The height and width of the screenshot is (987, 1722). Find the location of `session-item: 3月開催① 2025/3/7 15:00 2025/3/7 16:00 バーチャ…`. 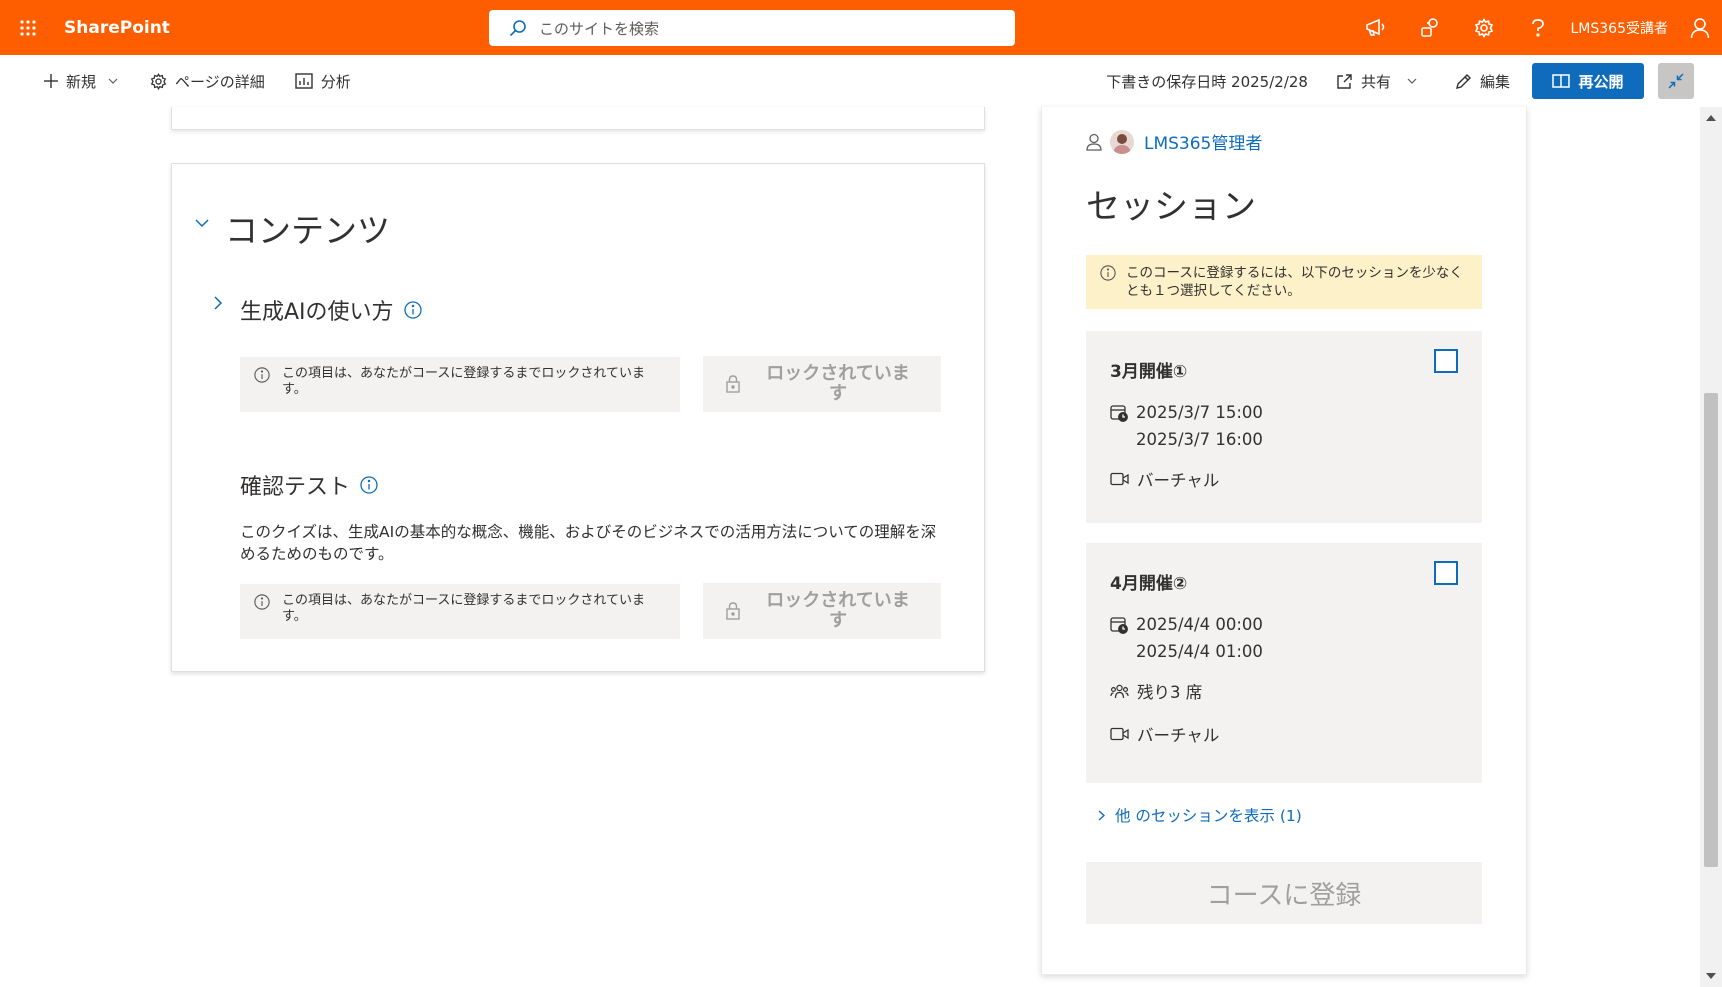

session-item: 3月開催① 2025/3/7 15:00 2025/3/7 16:00 バーチャ… is located at coordinates (1284, 427).